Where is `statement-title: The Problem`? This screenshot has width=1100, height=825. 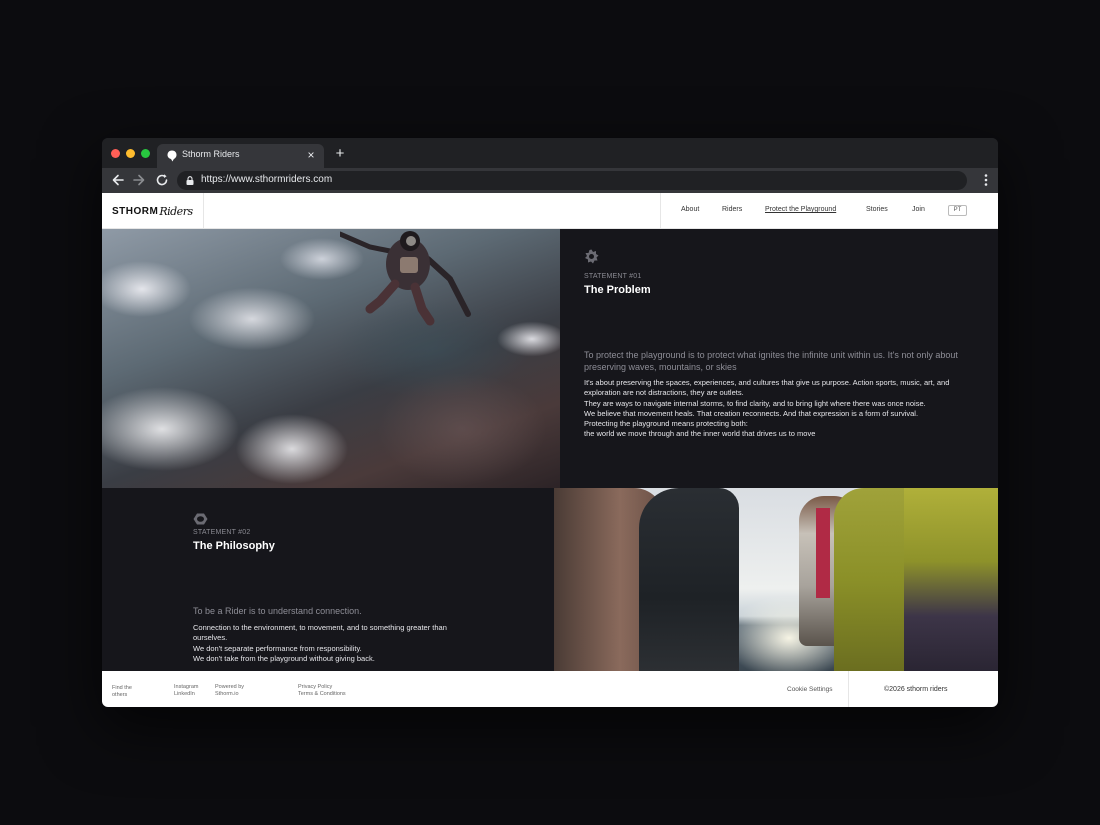 statement-title: The Problem is located at coordinates (617, 290).